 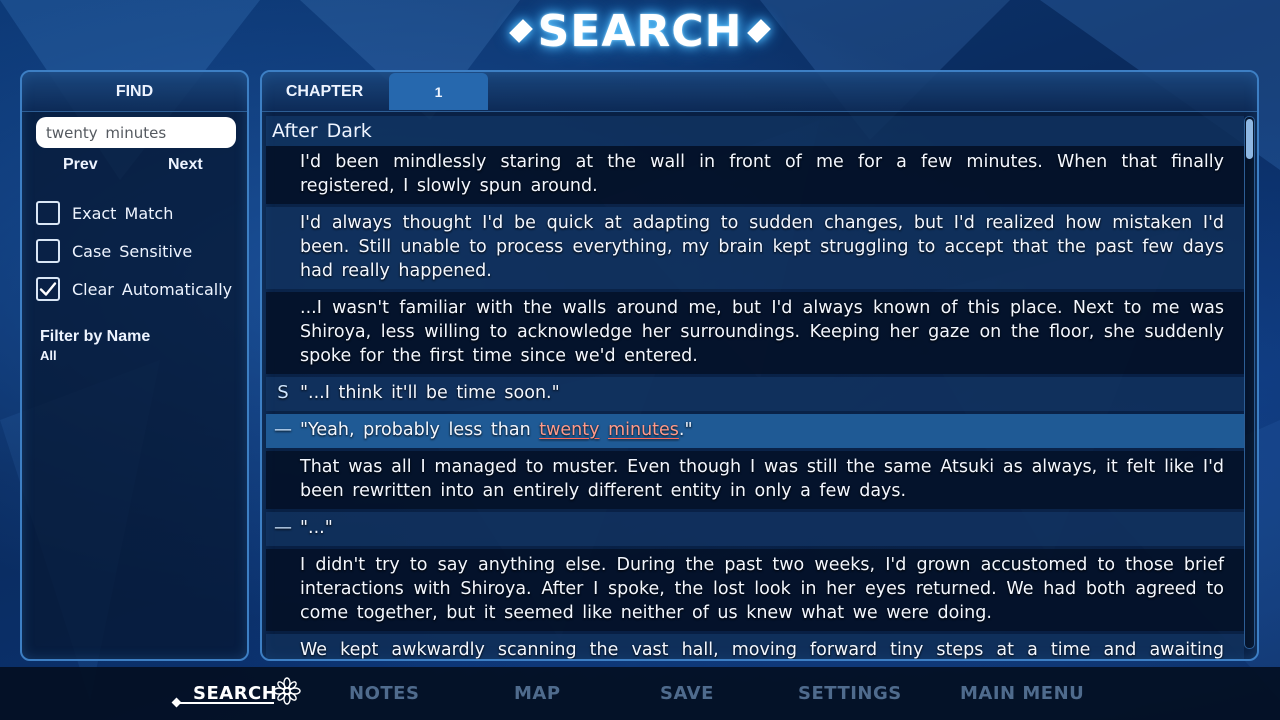 I want to click on nav-map: MAP, so click(x=537, y=693).